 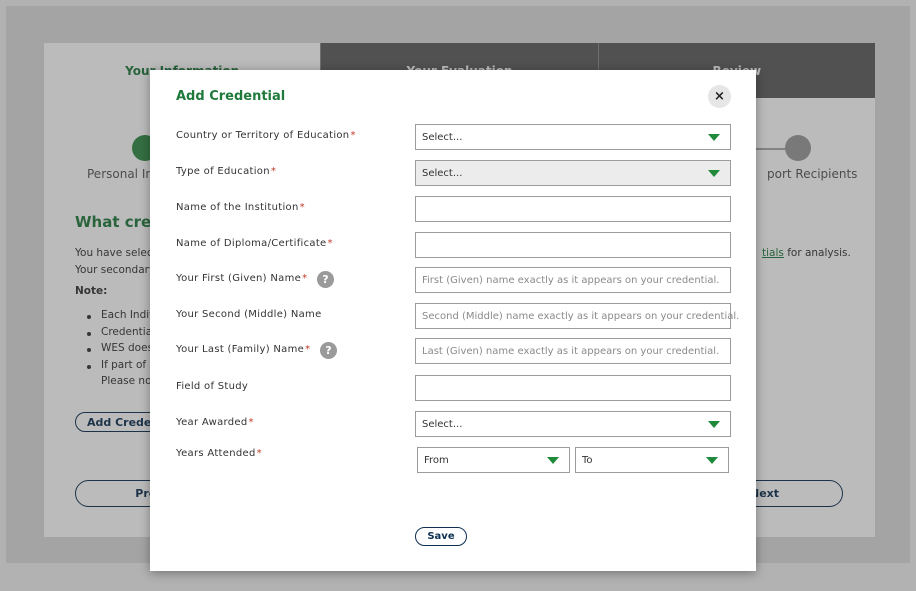 What do you see at coordinates (215, 422) in the screenshot?
I see `year-awarded-label: Year Awarded*` at bounding box center [215, 422].